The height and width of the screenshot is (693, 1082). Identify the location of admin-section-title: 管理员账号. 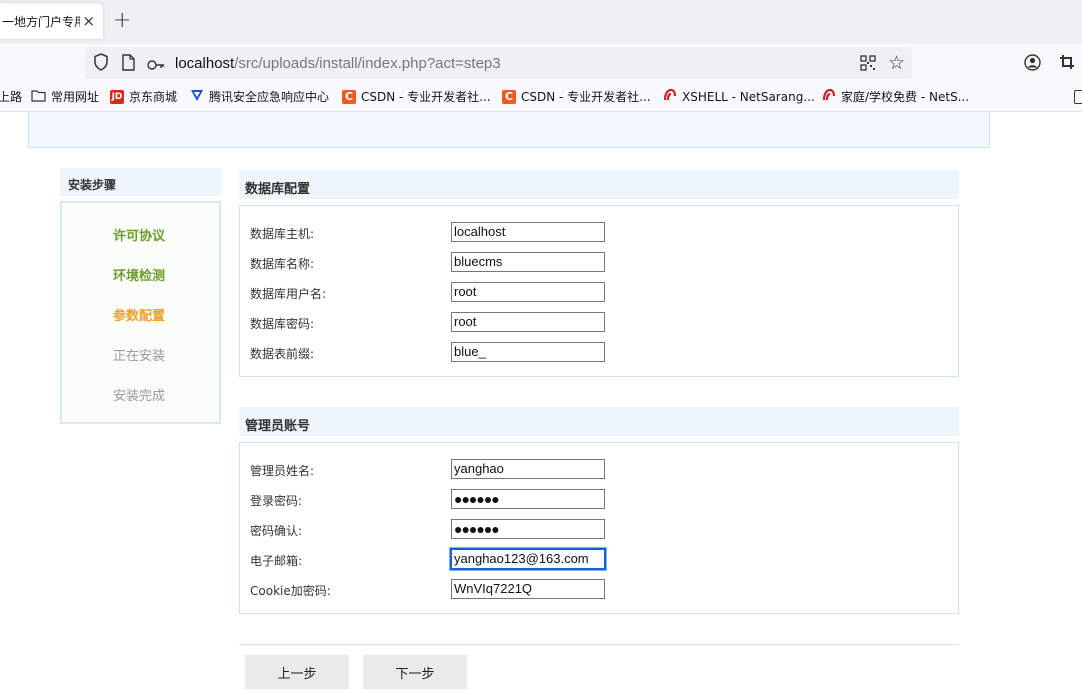
(599, 421).